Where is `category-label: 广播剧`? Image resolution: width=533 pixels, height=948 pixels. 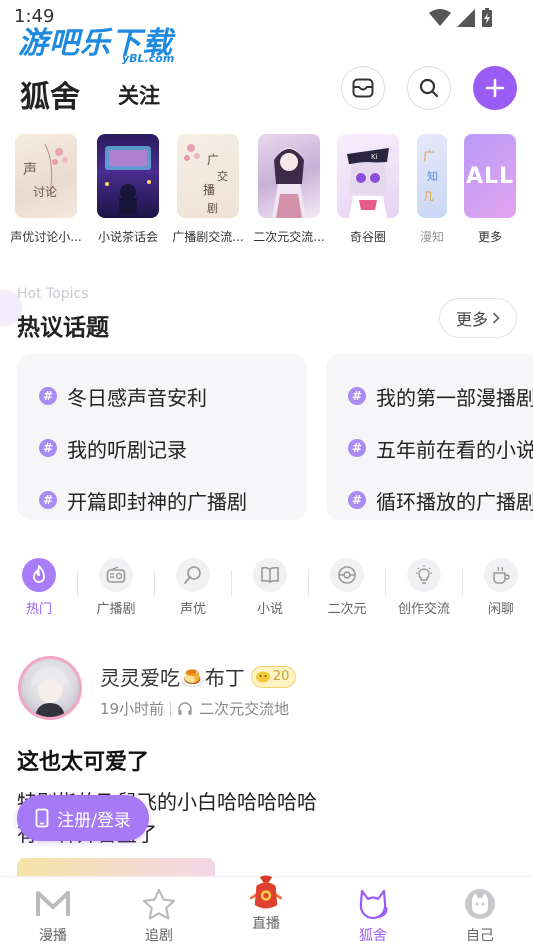
category-label: 广播剧 is located at coordinates (116, 609).